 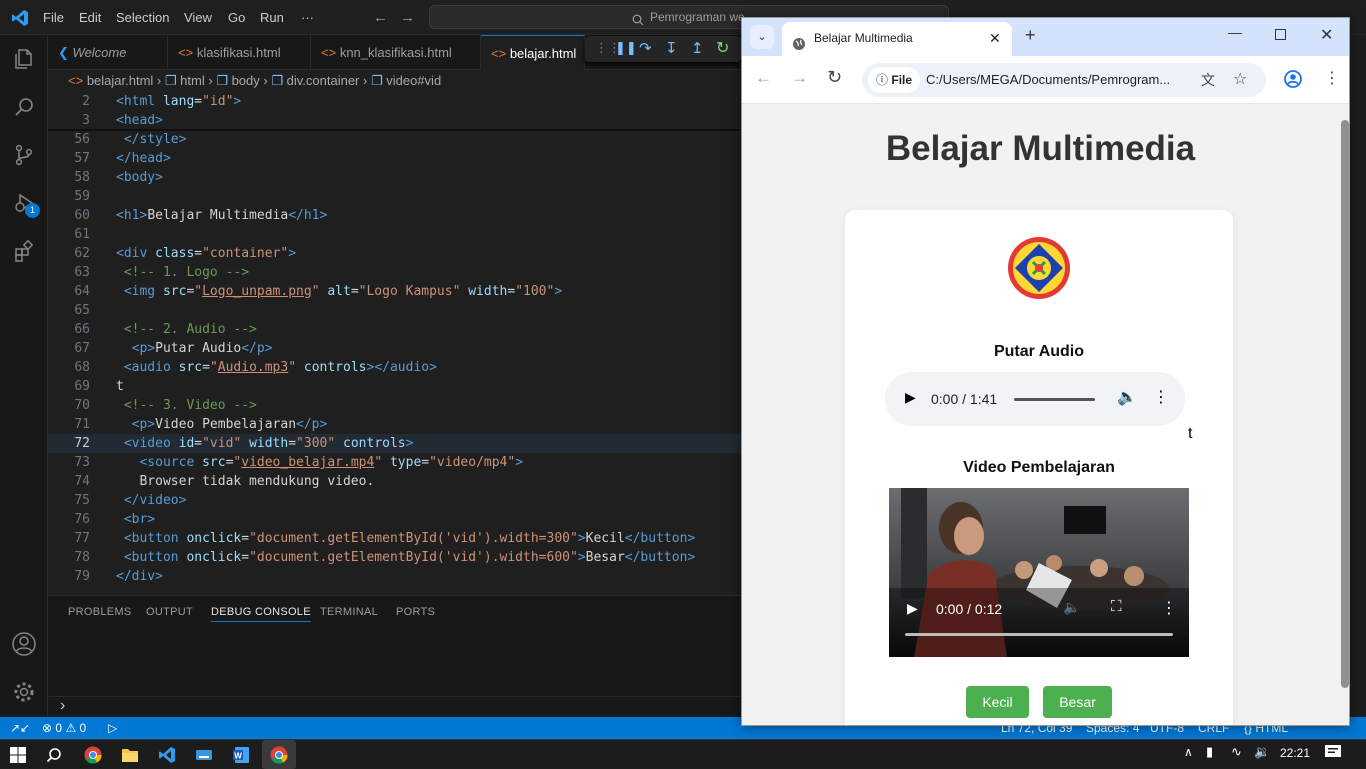 What do you see at coordinates (142, 17) in the screenshot?
I see `menu-selection: Selection` at bounding box center [142, 17].